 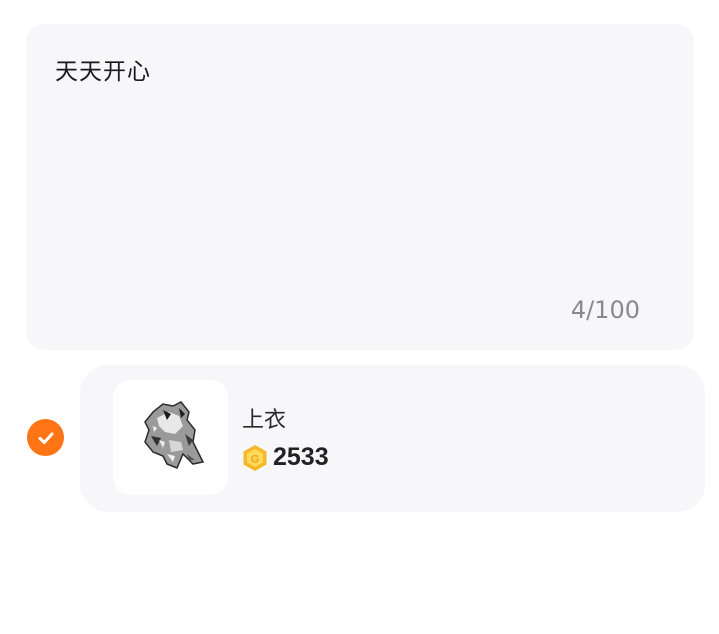 What do you see at coordinates (301, 457) in the screenshot?
I see `price-value: 2533` at bounding box center [301, 457].